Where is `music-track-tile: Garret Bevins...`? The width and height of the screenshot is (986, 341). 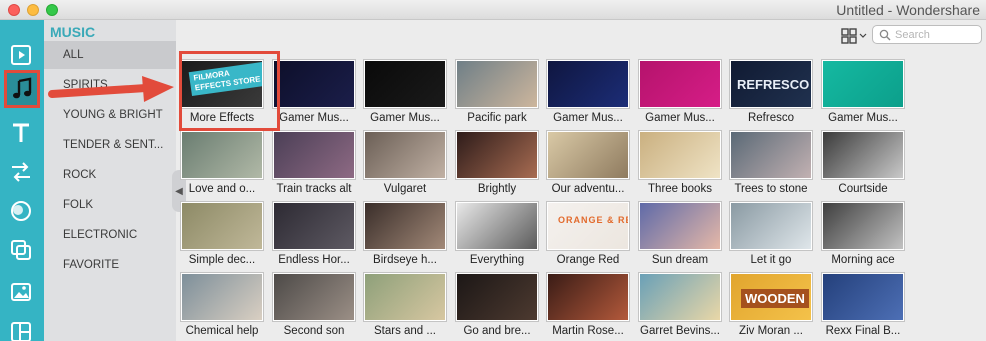
music-track-tile: Garret Bevins... is located at coordinates (680, 306).